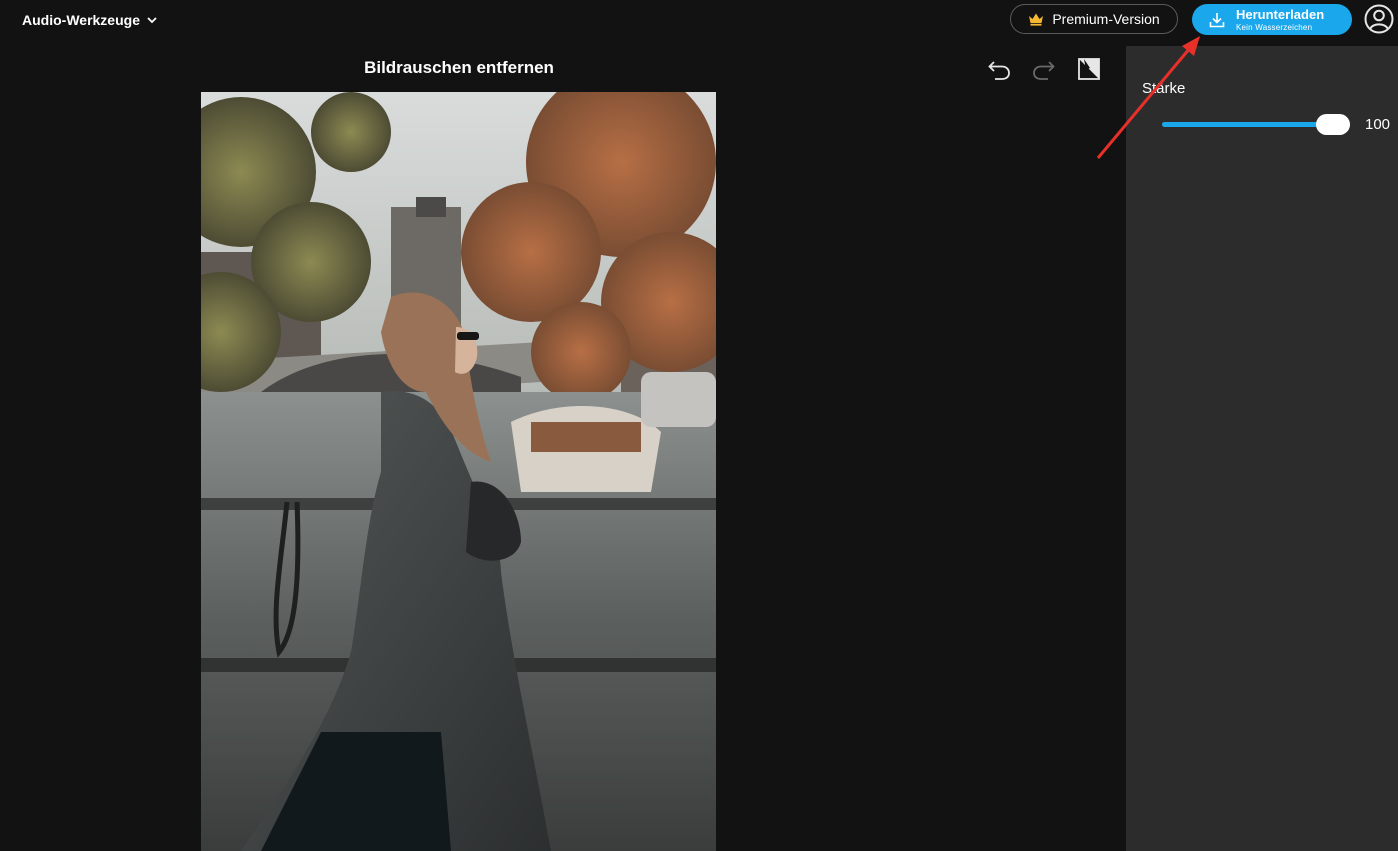 The image size is (1398, 851). I want to click on strength-value: 100, so click(1378, 124).